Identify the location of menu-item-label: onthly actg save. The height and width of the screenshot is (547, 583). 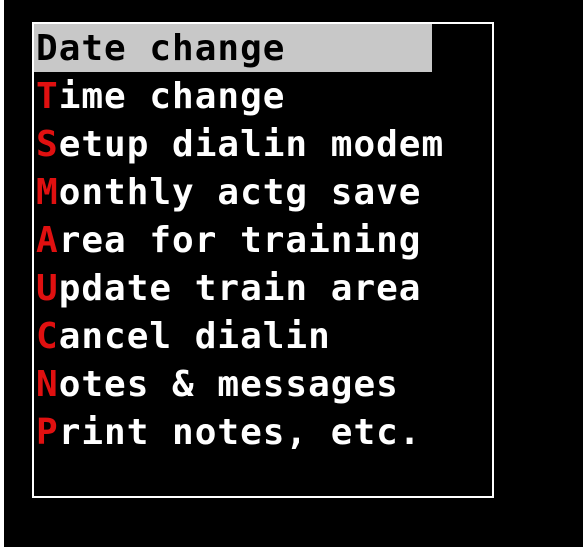
(240, 192).